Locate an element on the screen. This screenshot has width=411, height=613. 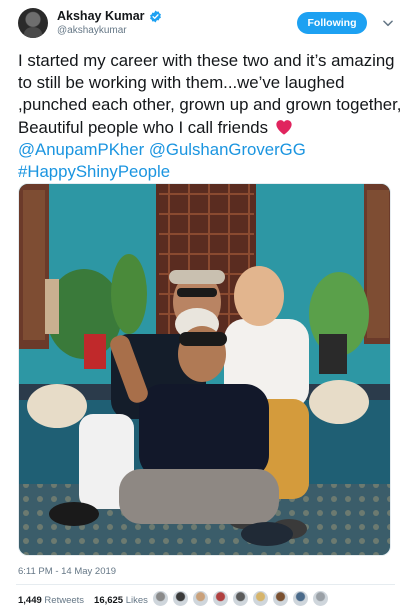
display-name-row: Akshay Kumar is located at coordinates (109, 16).